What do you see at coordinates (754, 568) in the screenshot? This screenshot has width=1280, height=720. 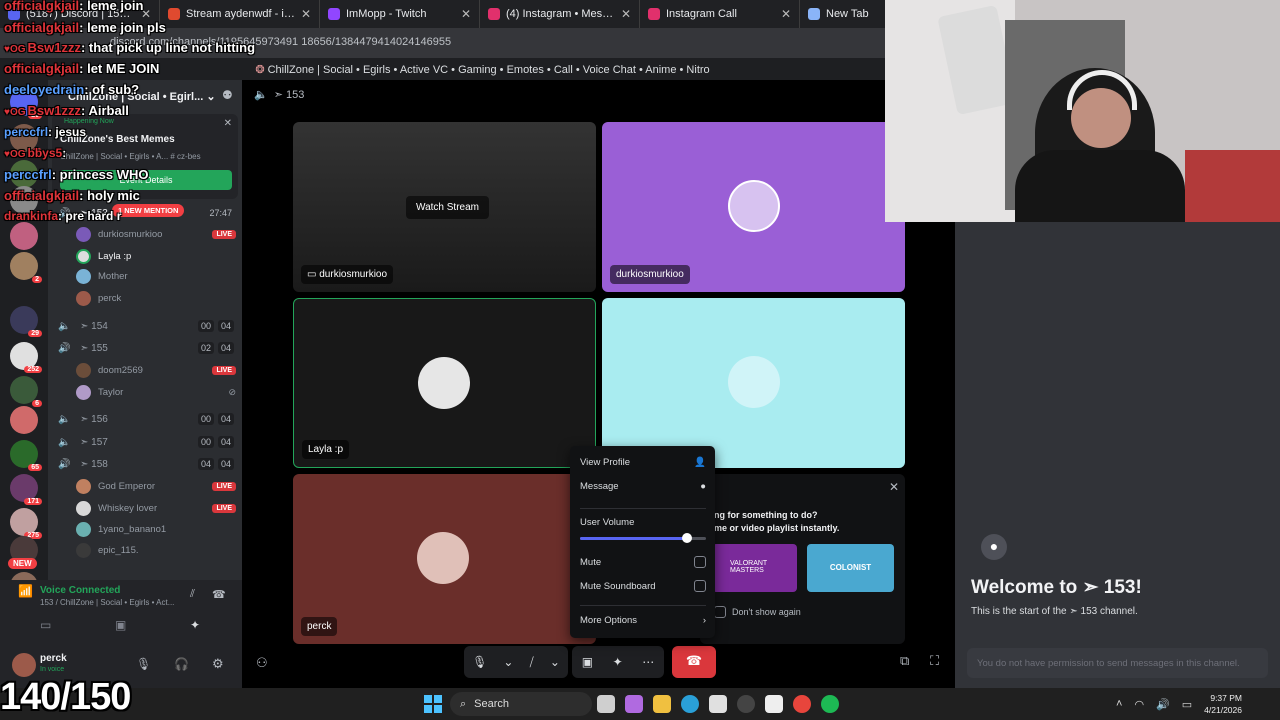 I see `activity-card-valorant: VALORANT MASTERS` at bounding box center [754, 568].